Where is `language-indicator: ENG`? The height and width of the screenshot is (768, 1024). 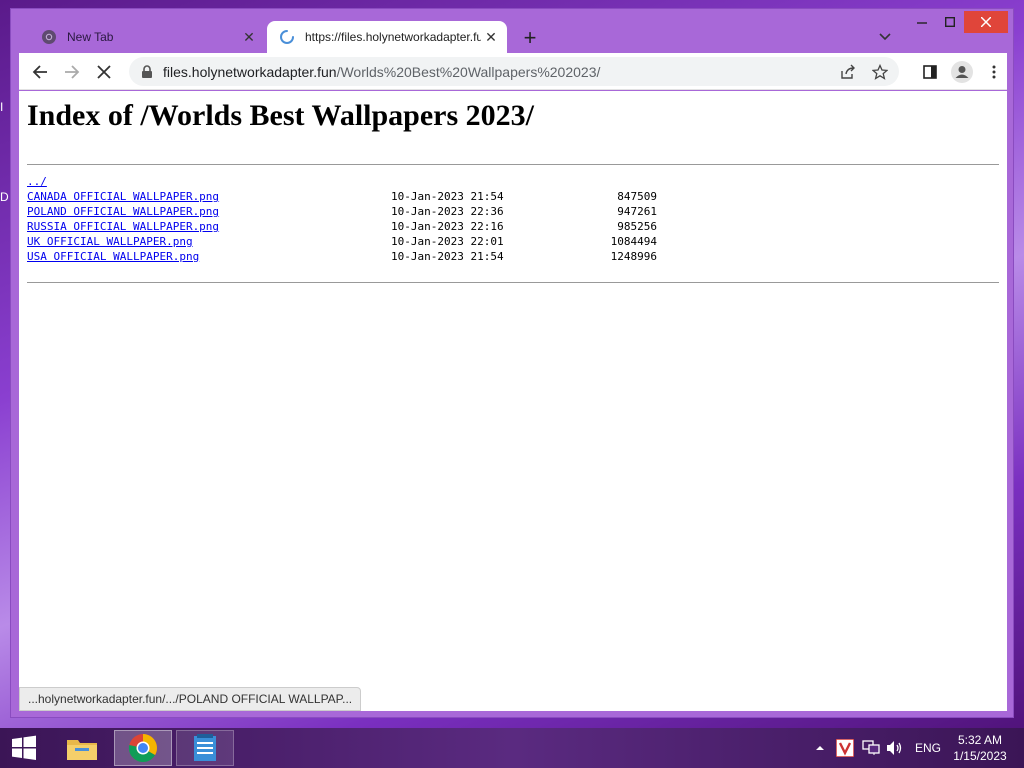
language-indicator: ENG is located at coordinates (928, 748).